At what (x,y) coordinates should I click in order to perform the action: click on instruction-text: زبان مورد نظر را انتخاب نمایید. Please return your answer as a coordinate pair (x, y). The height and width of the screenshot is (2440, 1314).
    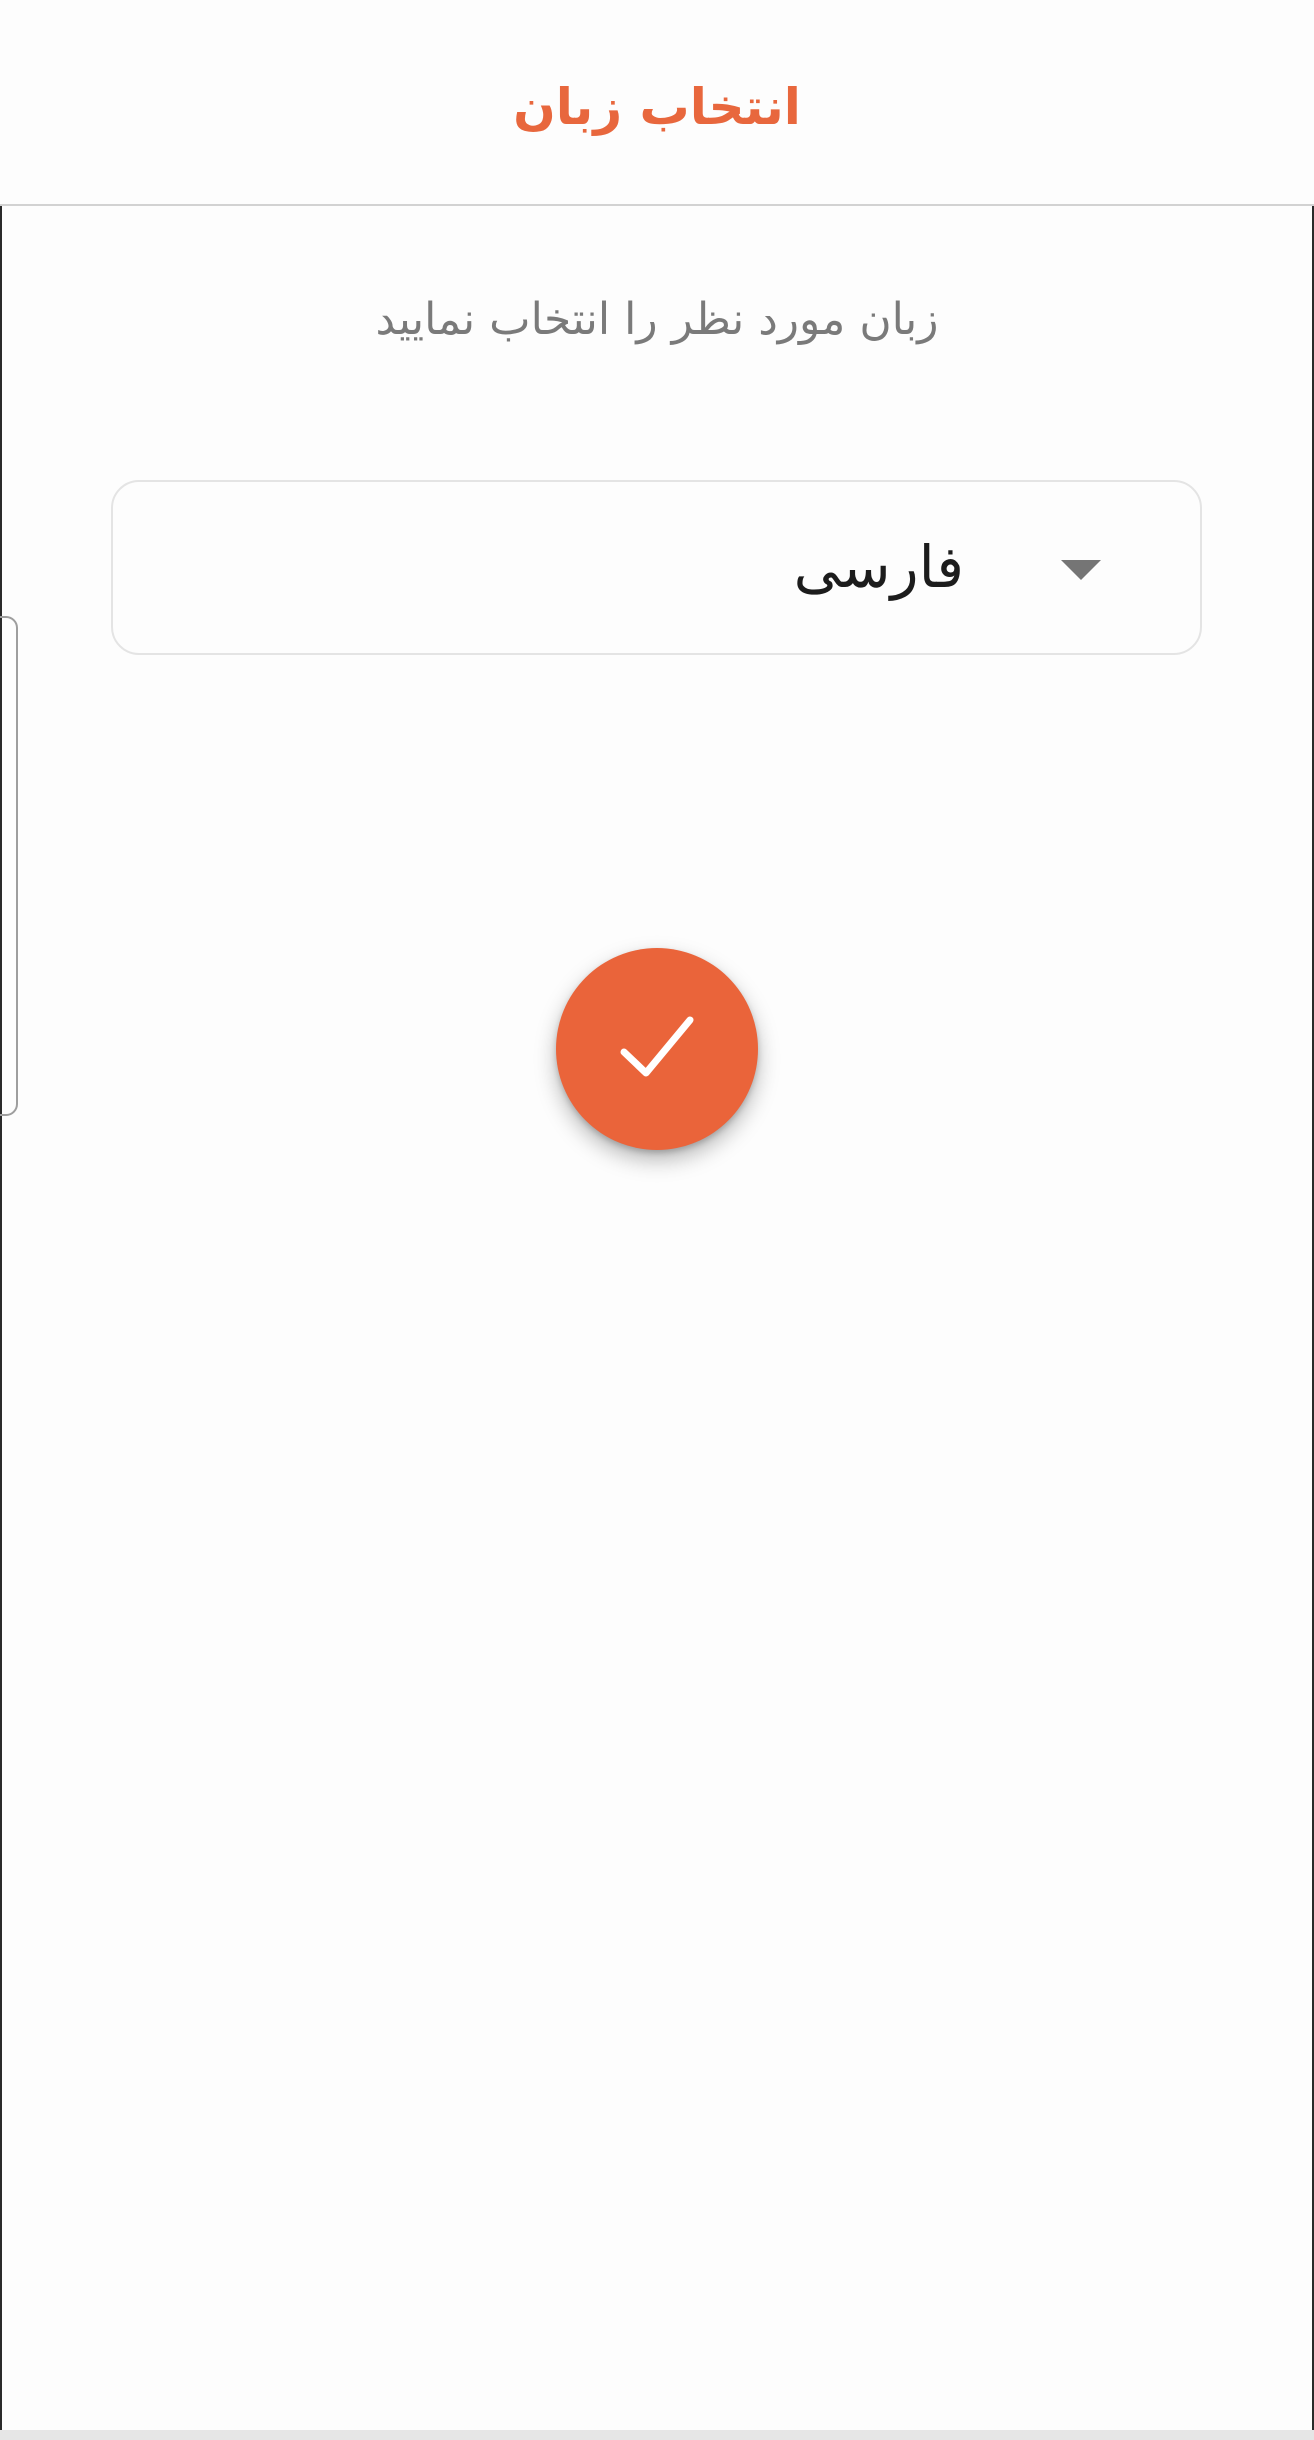
    Looking at the image, I should click on (657, 319).